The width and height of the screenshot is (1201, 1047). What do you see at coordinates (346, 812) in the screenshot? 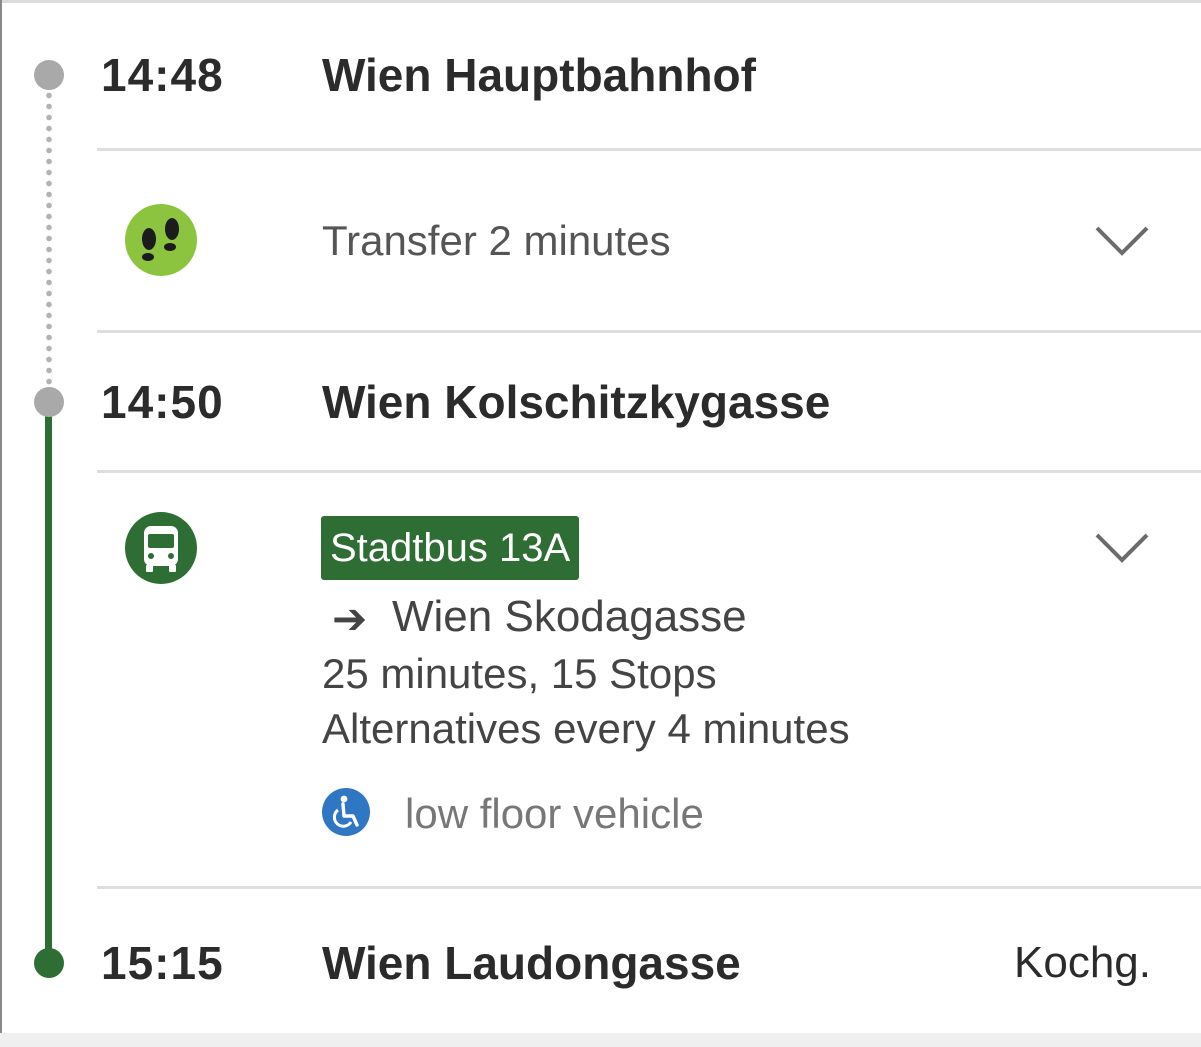
I see `wheelchair-icon` at bounding box center [346, 812].